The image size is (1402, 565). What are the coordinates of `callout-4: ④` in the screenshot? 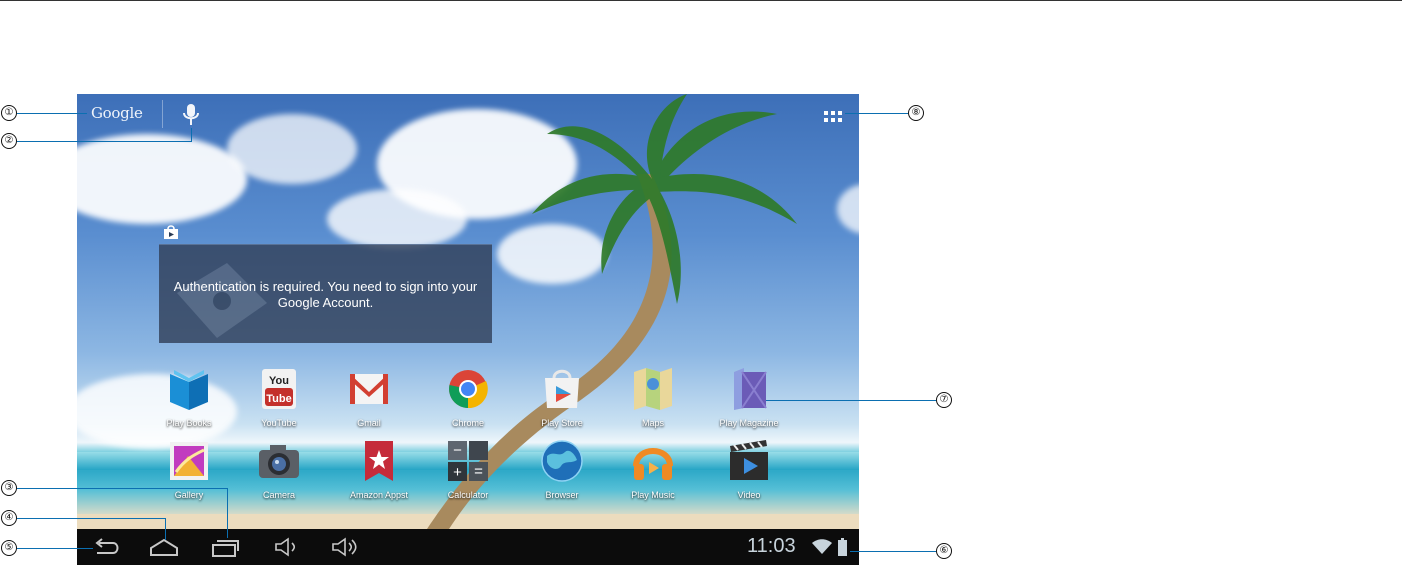 It's located at (9, 518).